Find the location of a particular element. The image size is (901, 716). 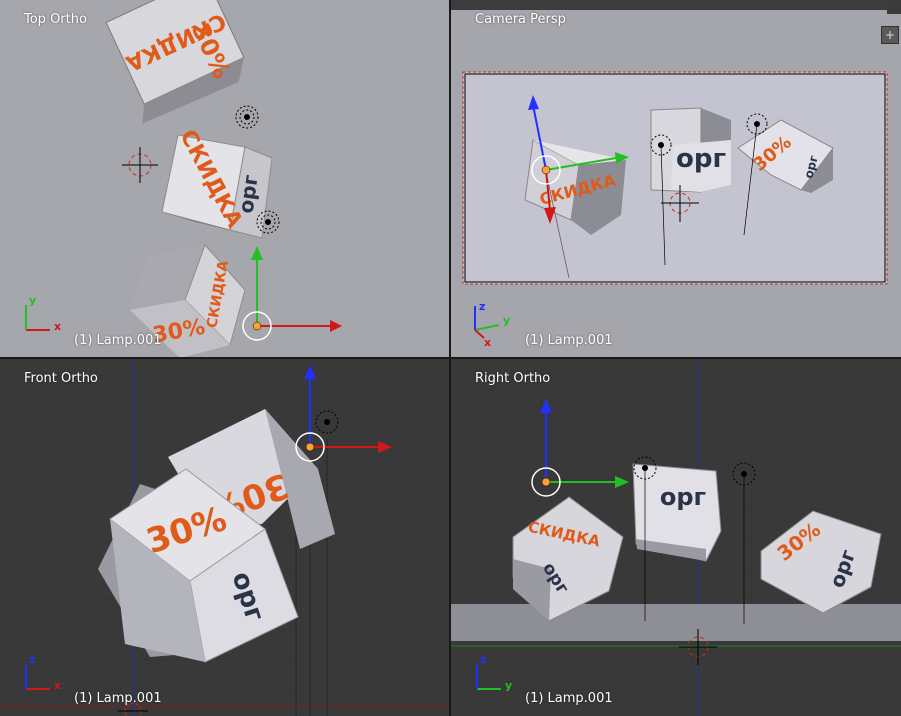

plus-icon: + is located at coordinates (890, 35).